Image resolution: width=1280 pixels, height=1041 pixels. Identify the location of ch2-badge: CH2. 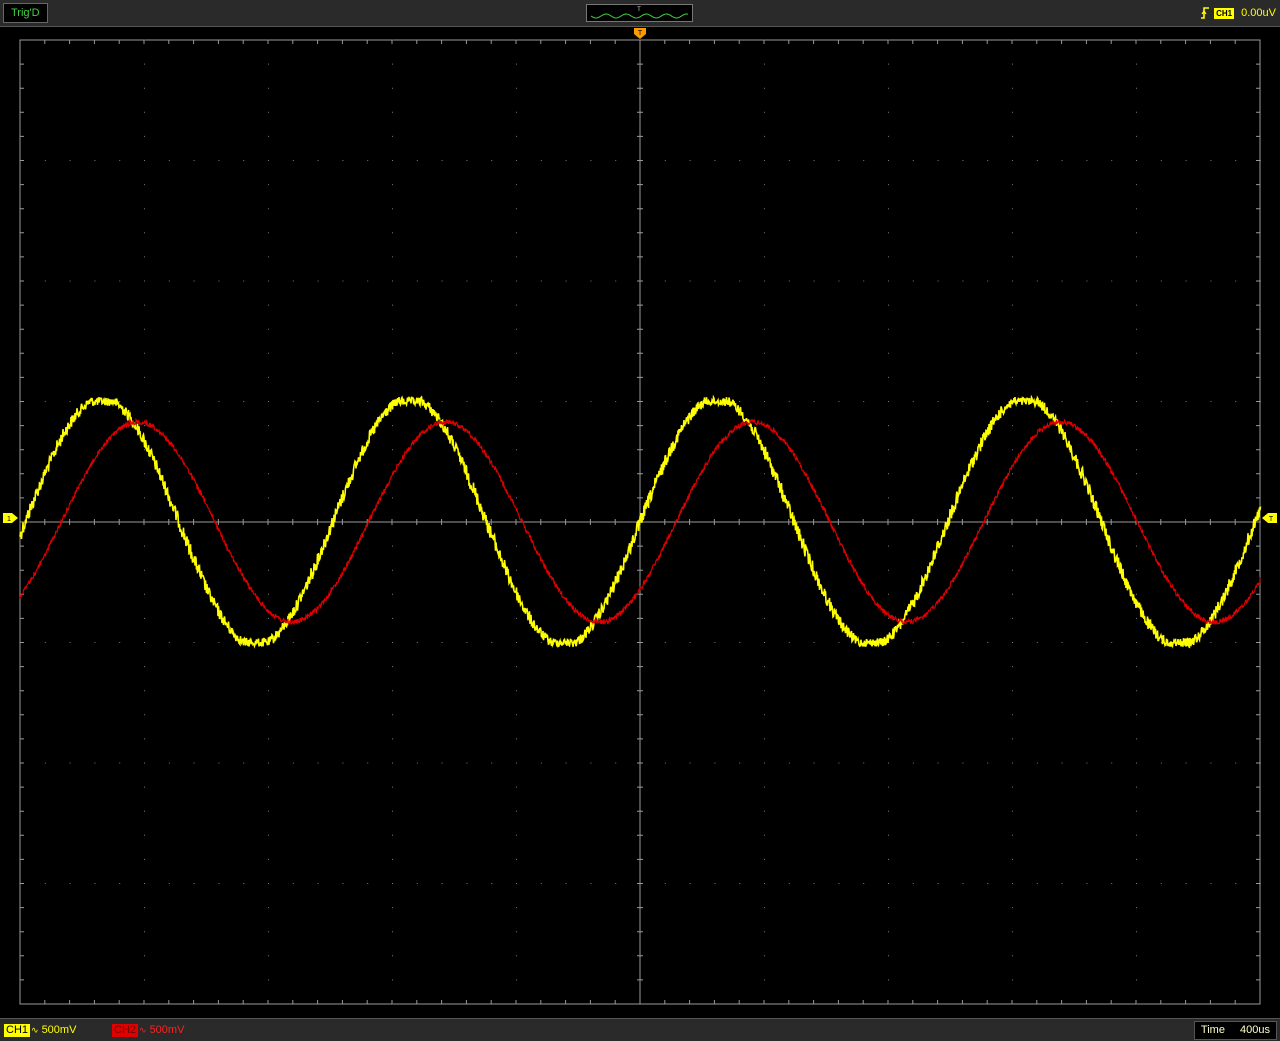
(125, 1030).